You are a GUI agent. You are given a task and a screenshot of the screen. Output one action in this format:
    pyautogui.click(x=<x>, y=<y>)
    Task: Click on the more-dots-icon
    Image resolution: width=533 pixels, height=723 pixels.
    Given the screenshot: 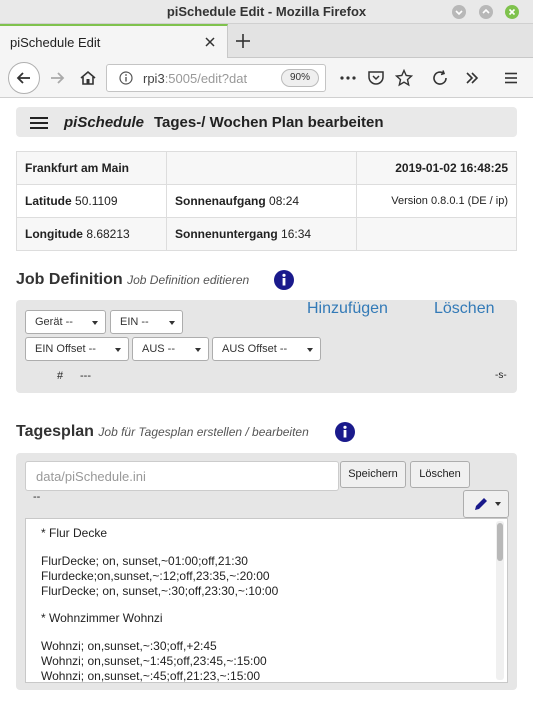 What is the action you would take?
    pyautogui.click(x=348, y=78)
    